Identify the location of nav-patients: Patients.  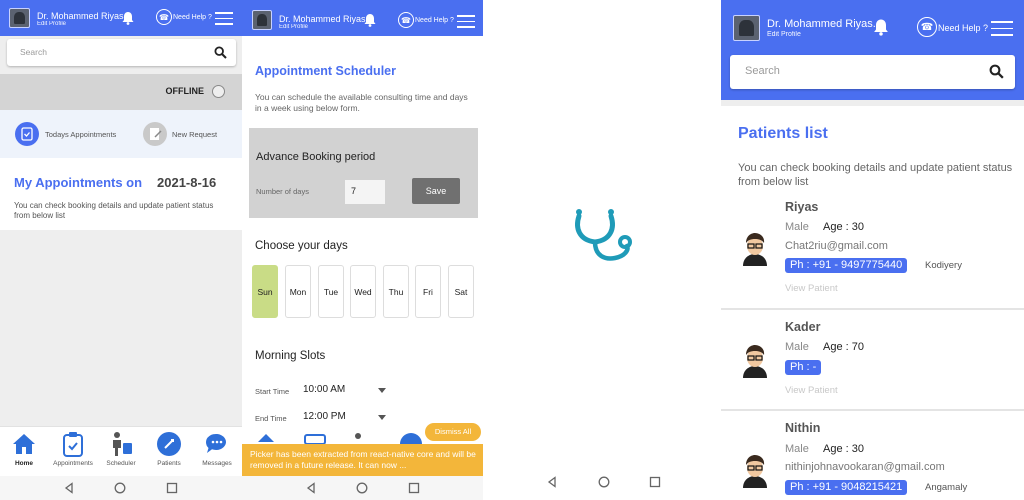
(169, 449).